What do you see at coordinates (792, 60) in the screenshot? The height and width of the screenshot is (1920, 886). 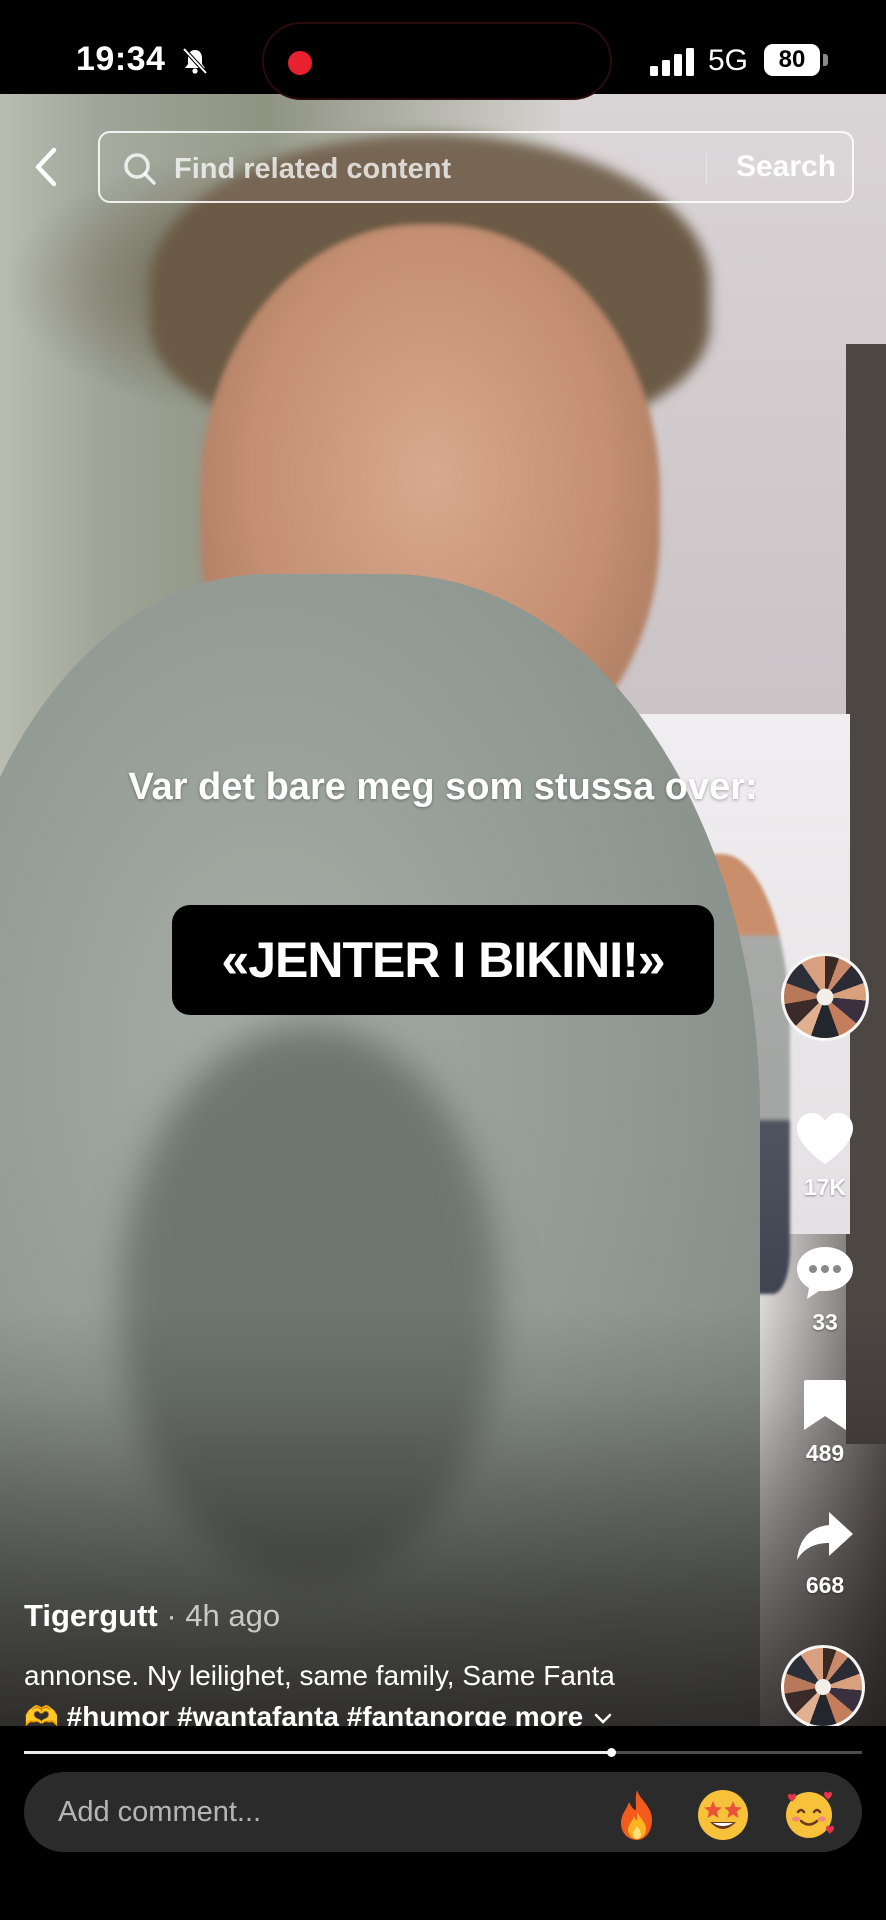 I see `battery-icon: 80` at bounding box center [792, 60].